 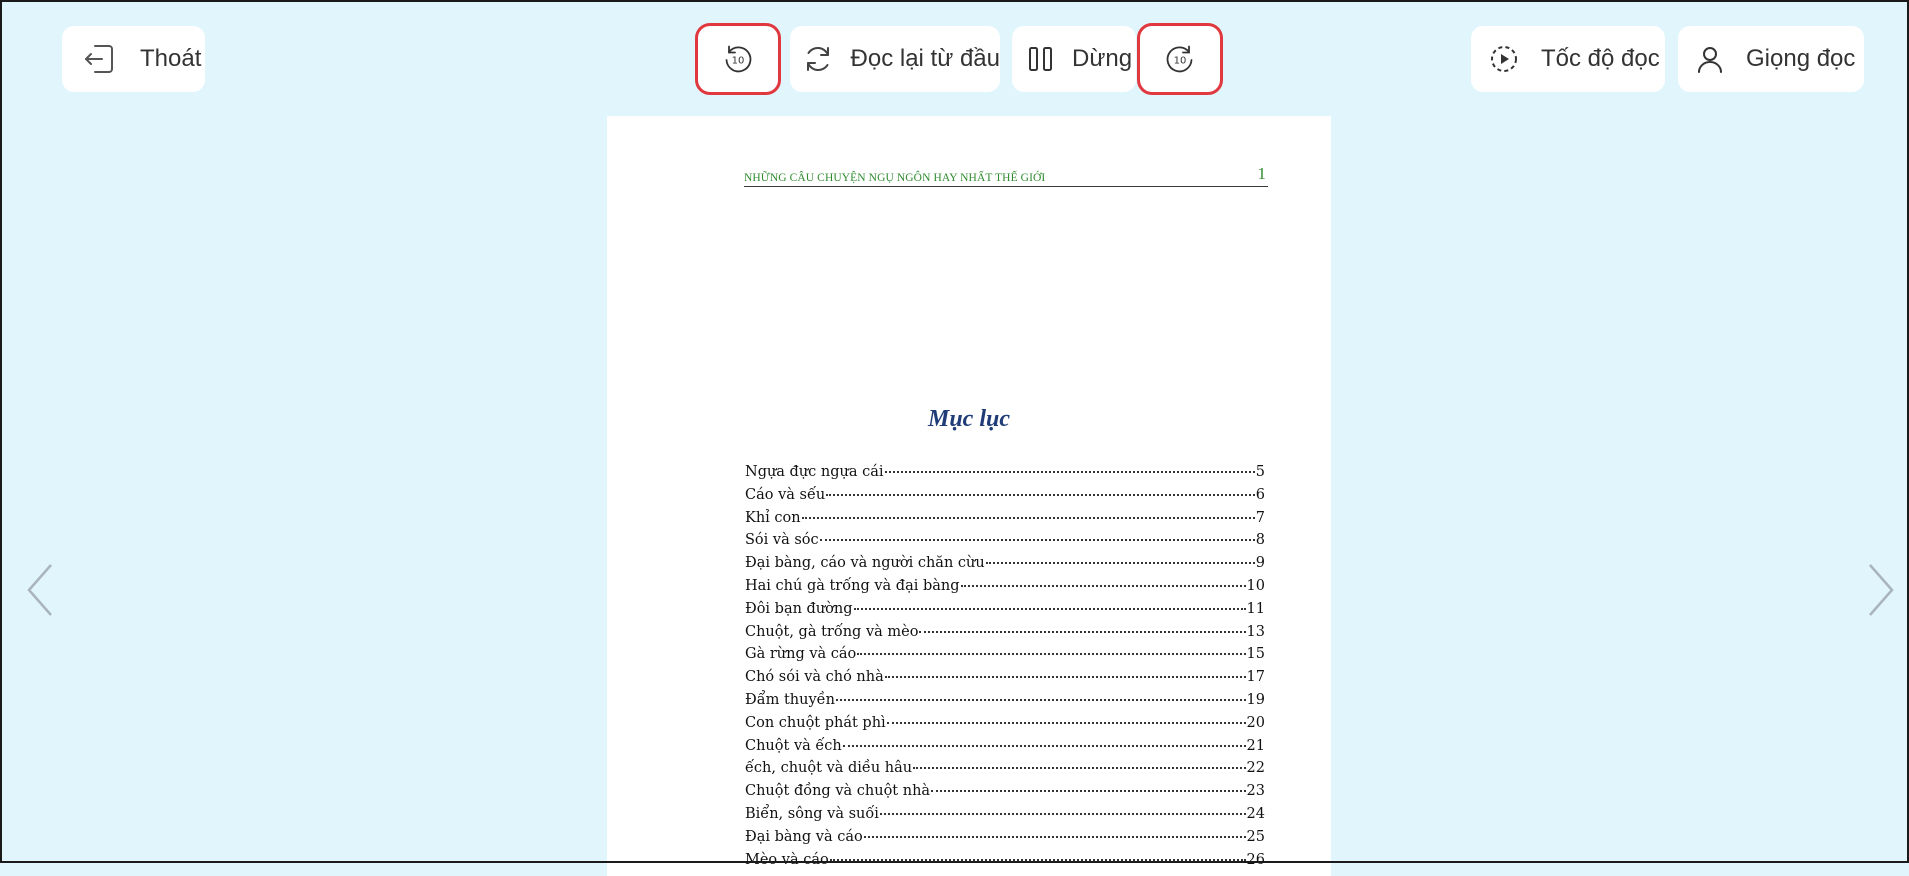 I want to click on toc-entry: Chó sói và chó nhà 17, so click(x=1005, y=680).